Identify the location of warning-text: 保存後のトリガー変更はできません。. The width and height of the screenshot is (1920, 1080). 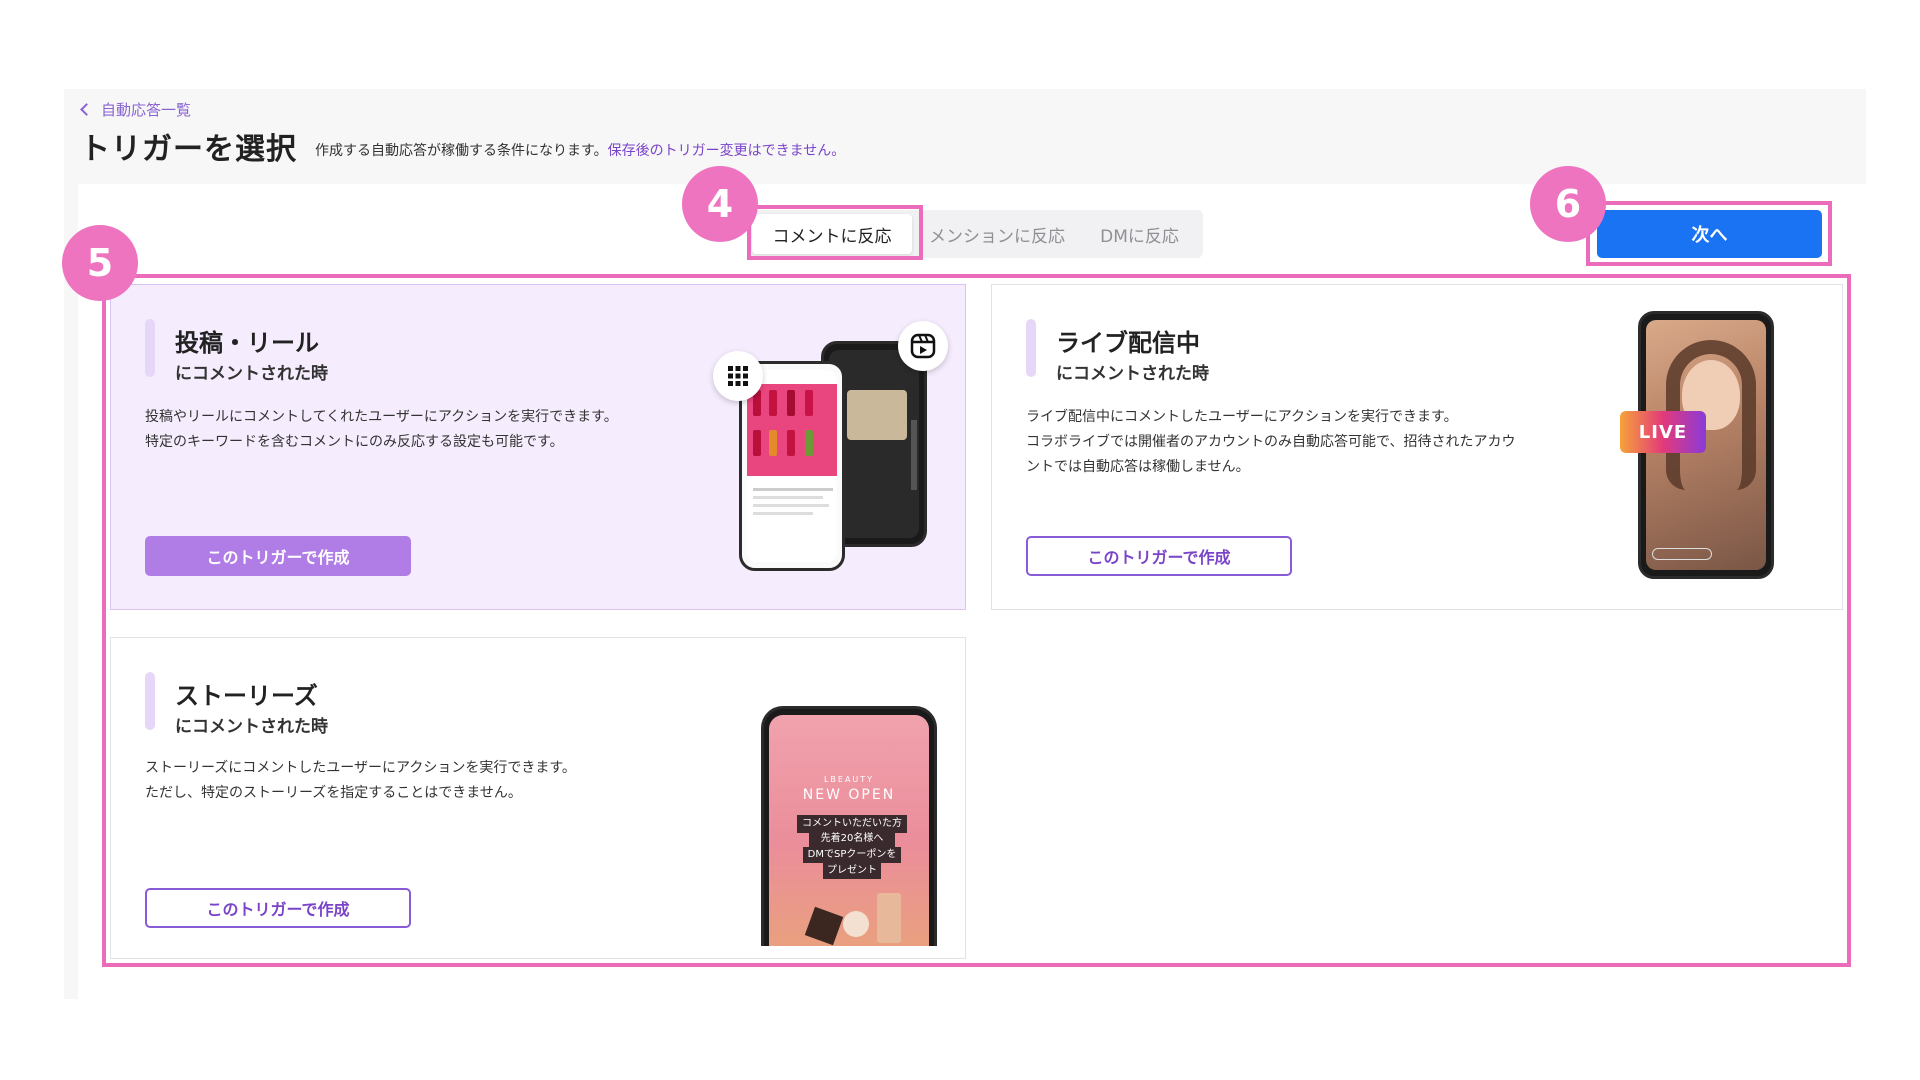
(726, 151).